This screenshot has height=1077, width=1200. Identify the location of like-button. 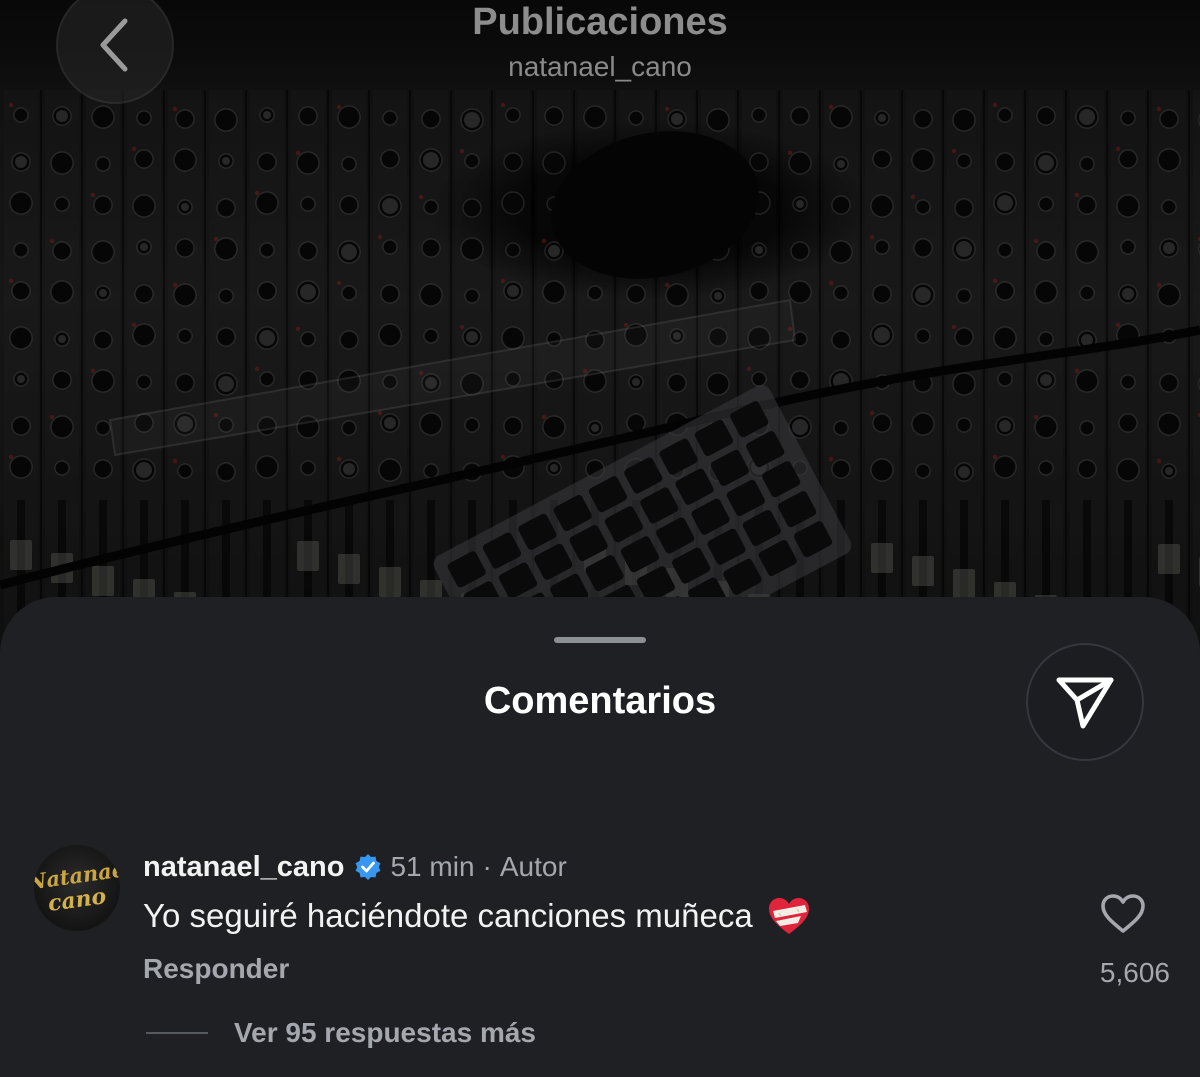
(1123, 914).